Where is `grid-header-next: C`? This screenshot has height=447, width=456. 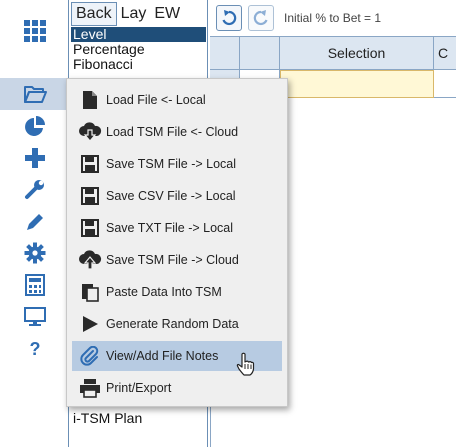
grid-header-next: C is located at coordinates (445, 53).